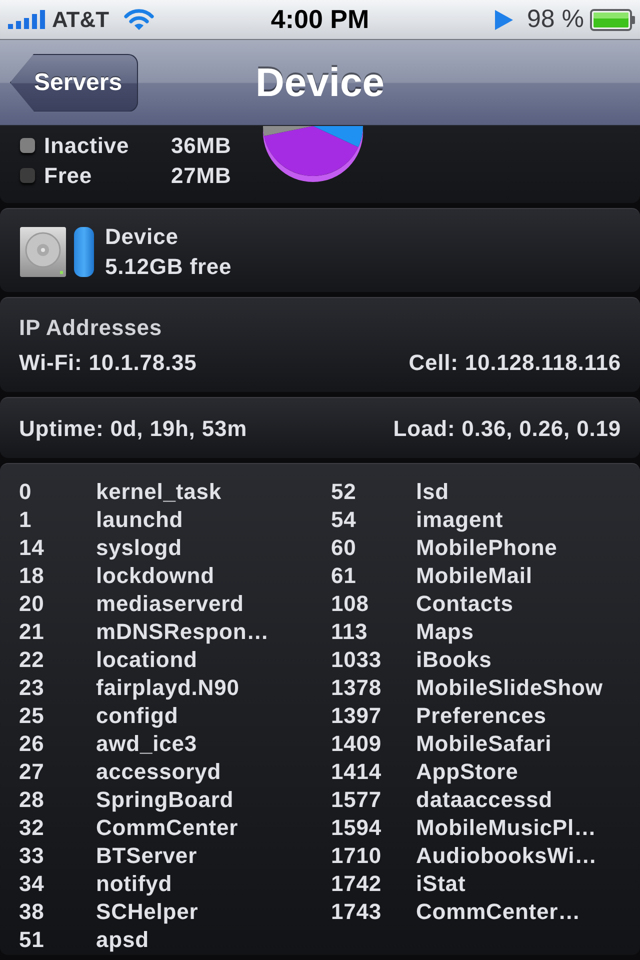 The height and width of the screenshot is (960, 640). I want to click on process-name: Contacts, so click(465, 604).